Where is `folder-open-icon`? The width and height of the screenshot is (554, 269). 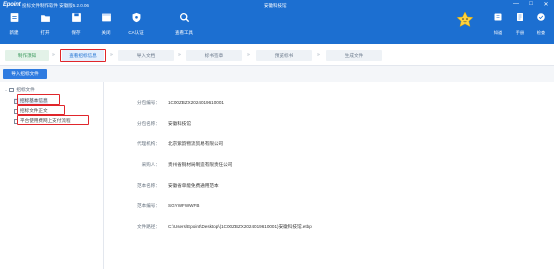
folder-open-icon is located at coordinates (45, 18).